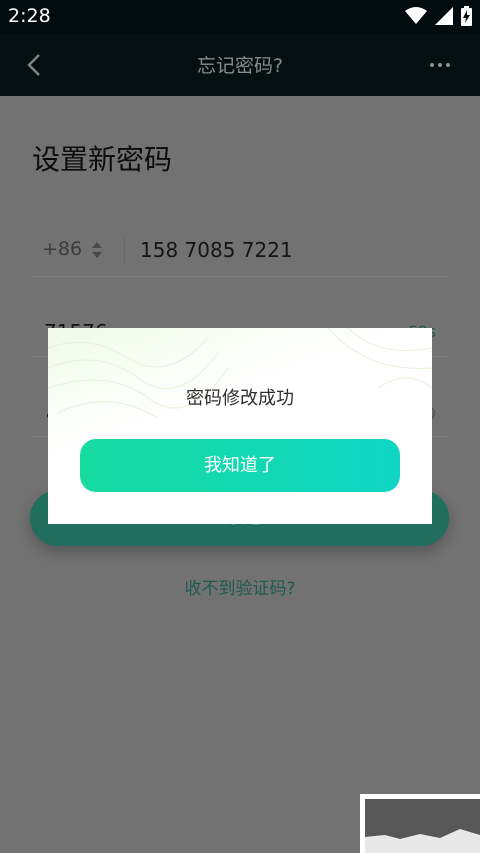  Describe the element at coordinates (240, 465) in the screenshot. I see `acknowledge-button: 我知道了` at that location.